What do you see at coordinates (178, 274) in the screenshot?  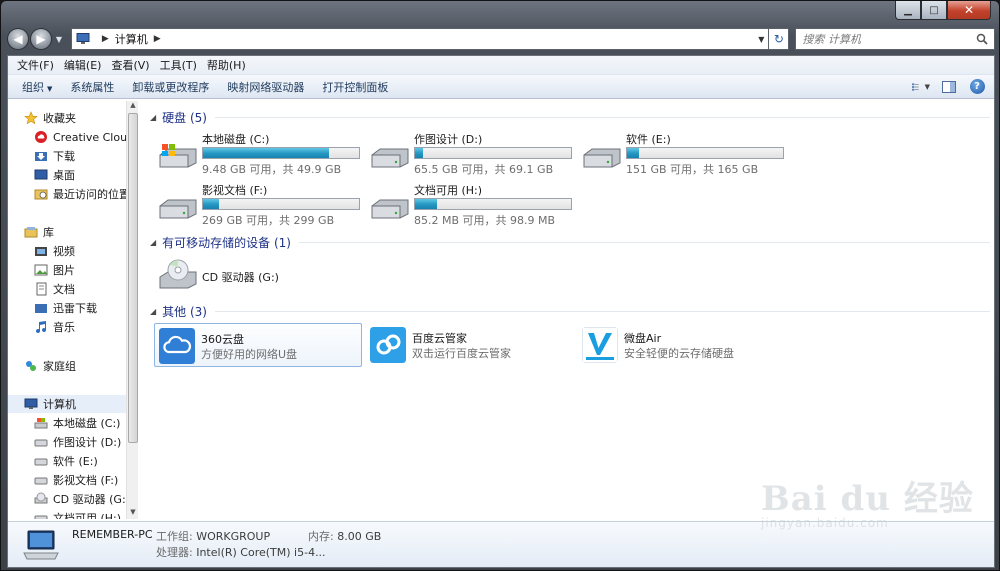 I see `cd-drive-icon` at bounding box center [178, 274].